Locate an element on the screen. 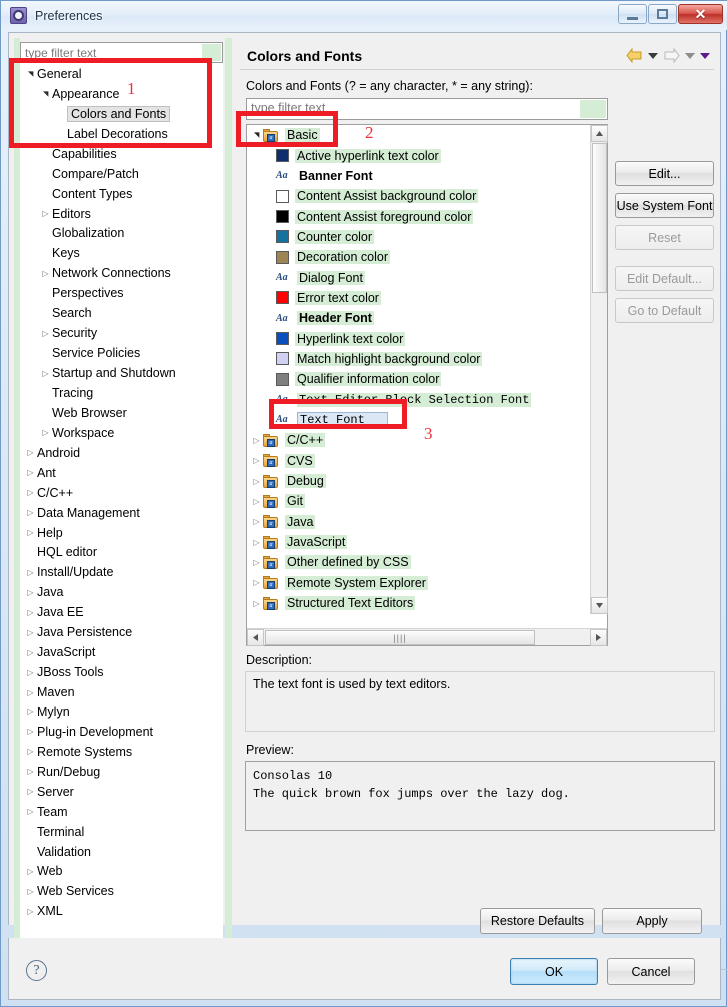 This screenshot has width=727, height=1007. sidebar-item-tracing: Tracing is located at coordinates (121, 393).